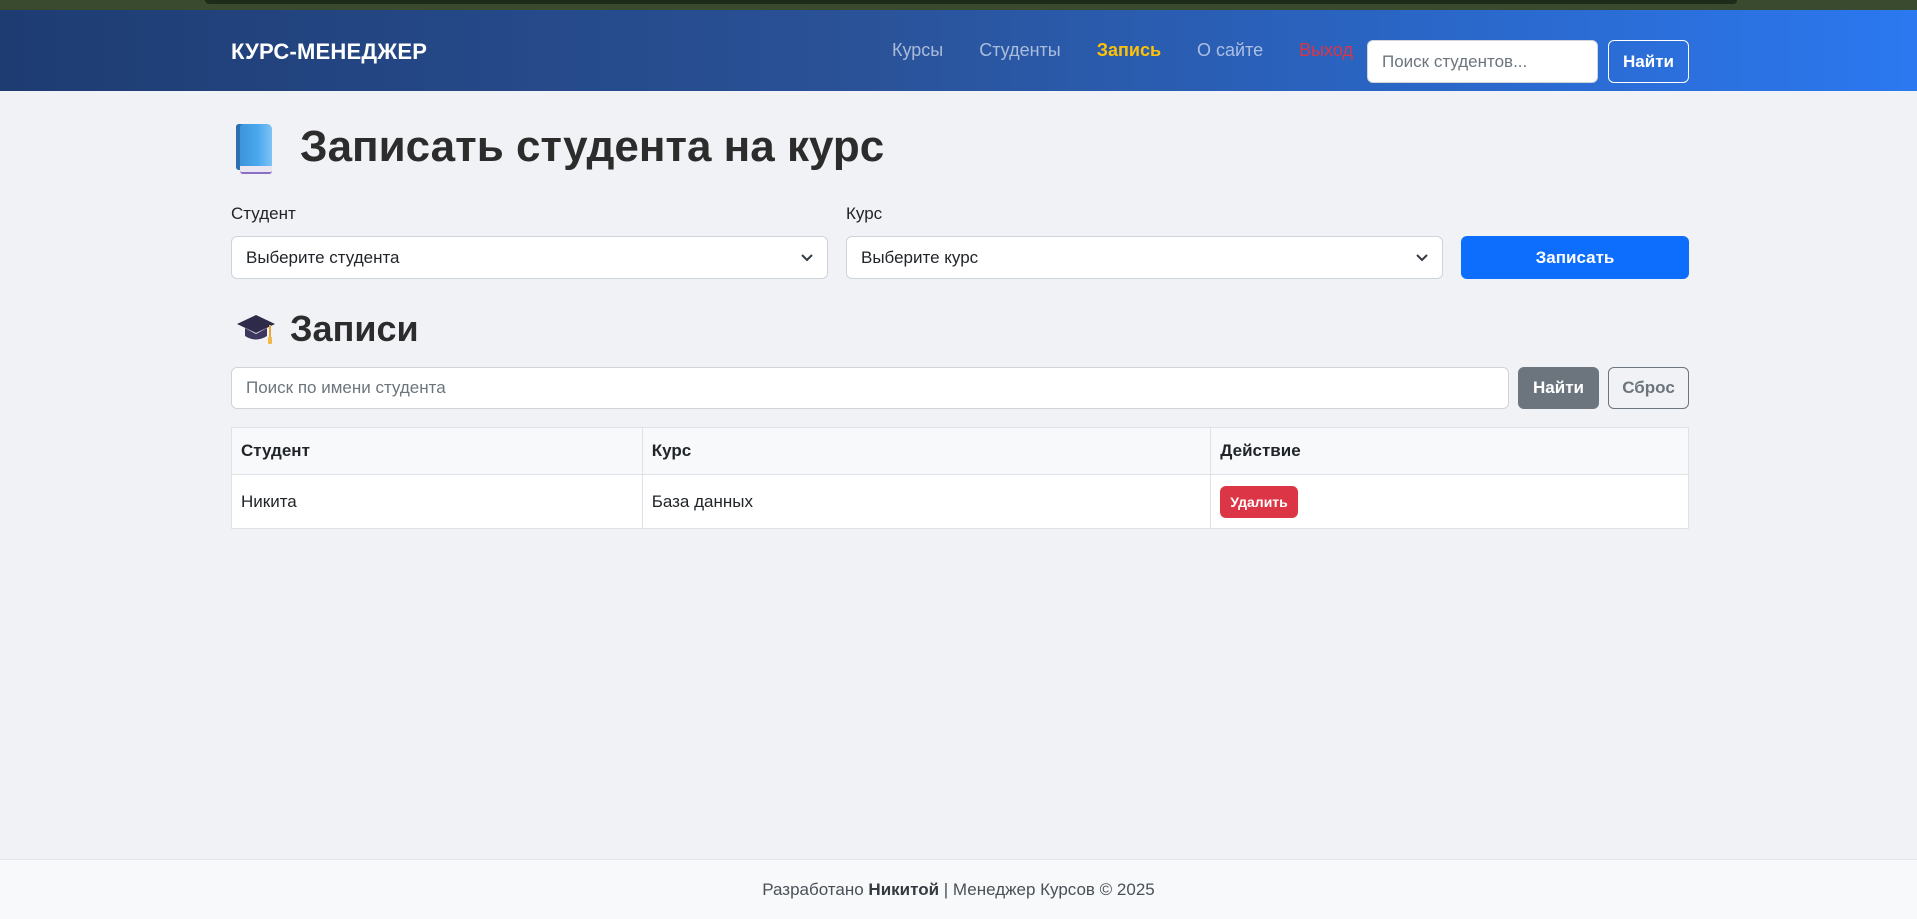  I want to click on footer-suffix: | Менеджер Курсов © 2025, so click(1049, 889).